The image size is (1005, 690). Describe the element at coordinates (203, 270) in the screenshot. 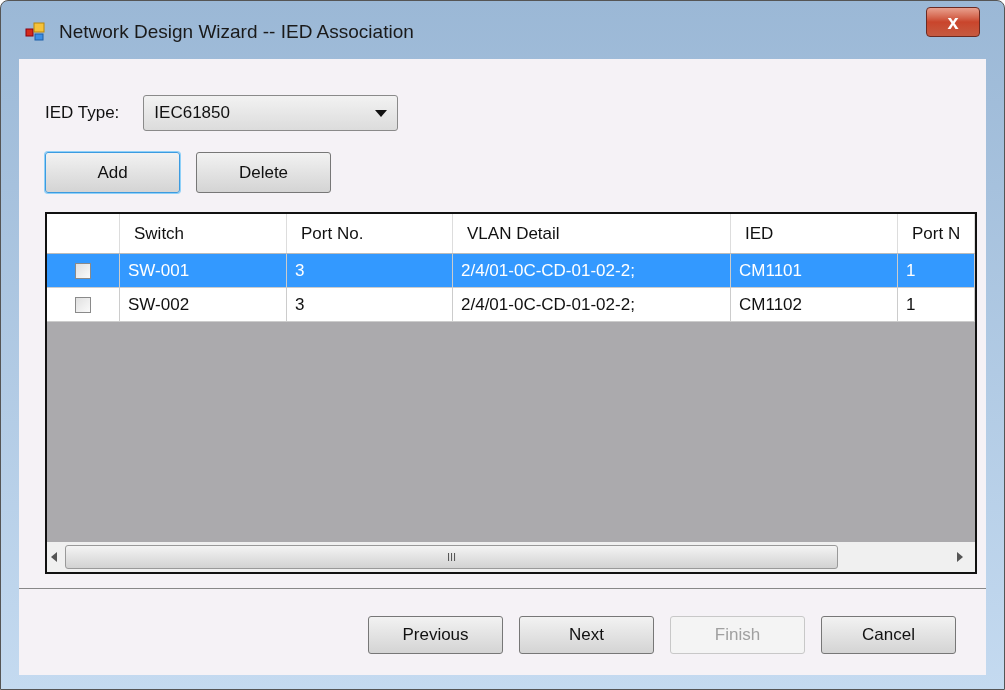

I see `table-cell: SW-001` at that location.